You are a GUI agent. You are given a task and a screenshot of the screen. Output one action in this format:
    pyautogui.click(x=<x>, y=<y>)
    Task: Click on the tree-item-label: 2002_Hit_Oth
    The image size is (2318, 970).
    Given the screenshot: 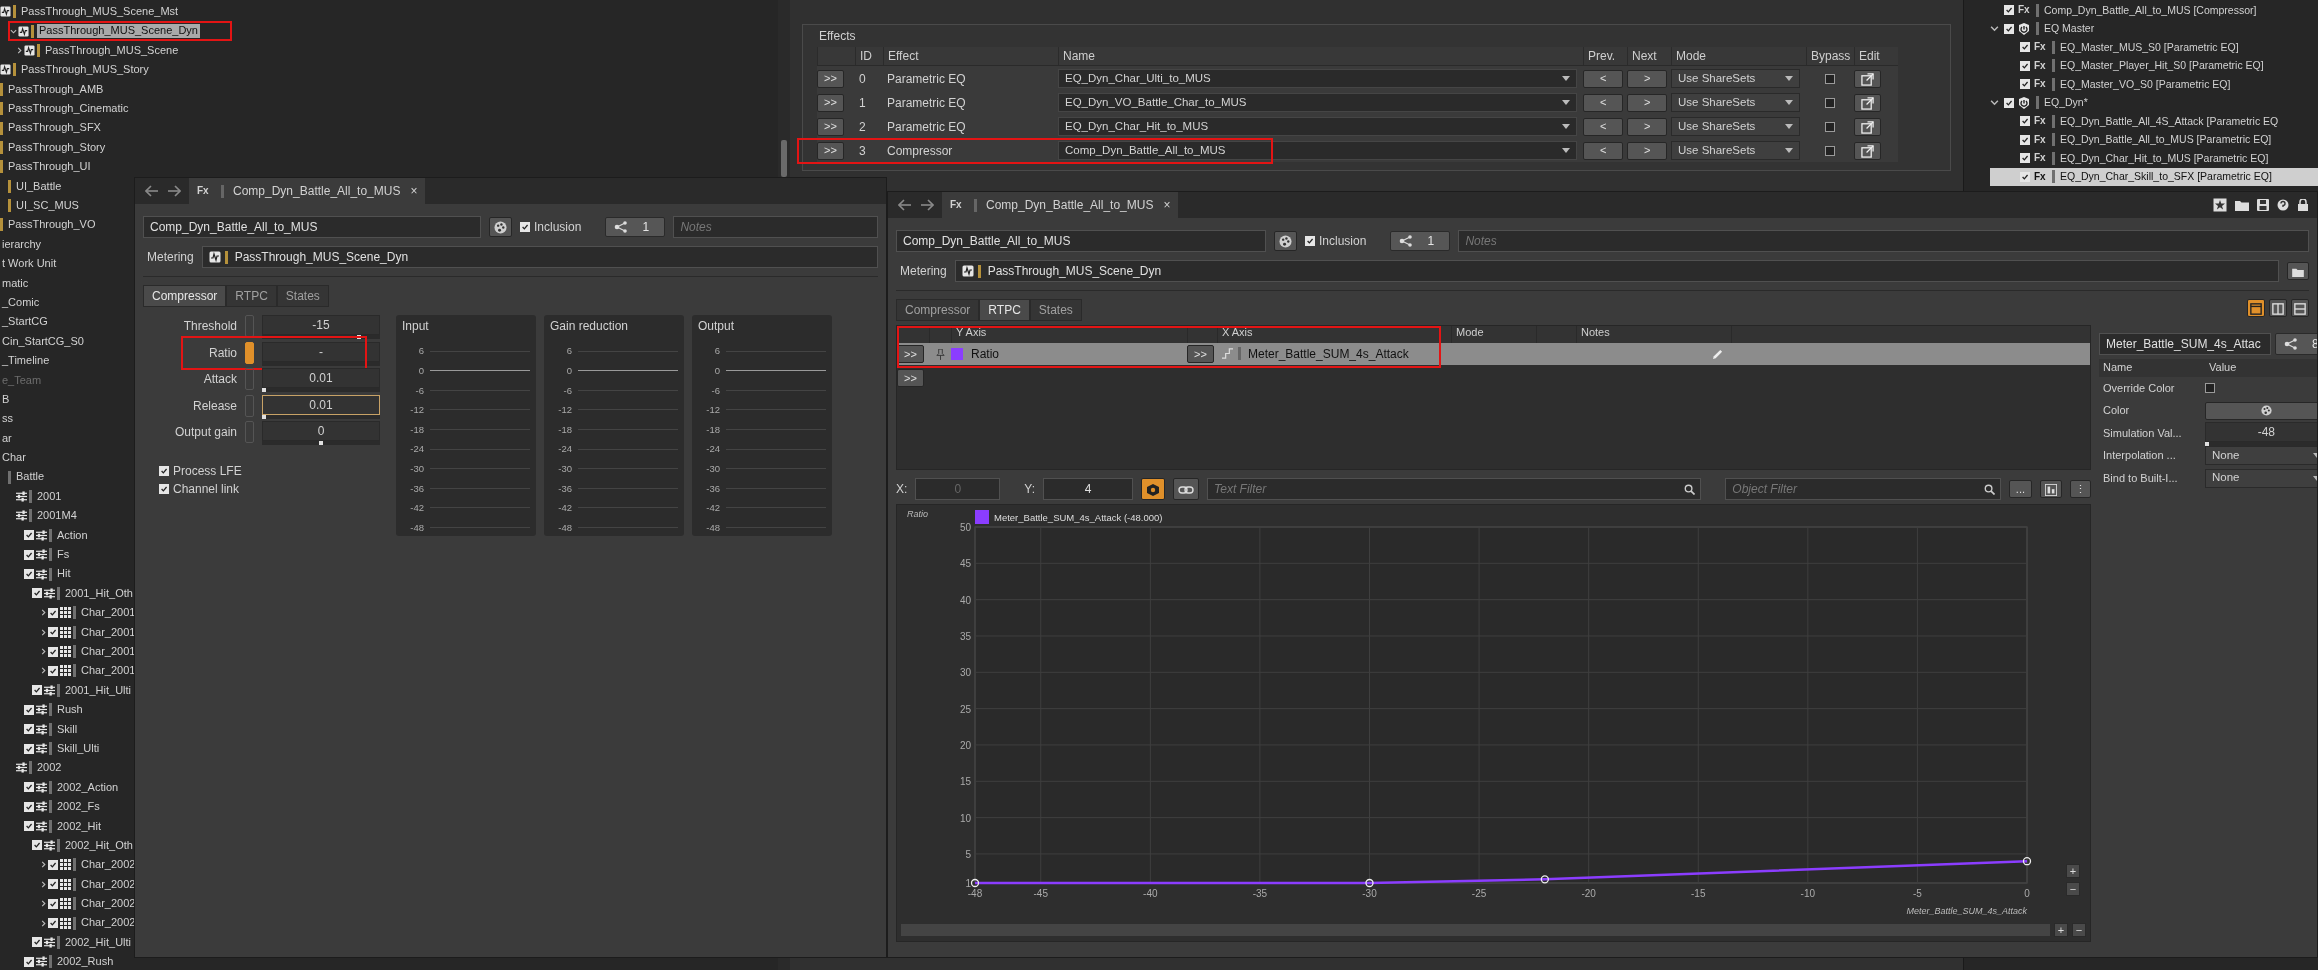 What is the action you would take?
    pyautogui.click(x=99, y=845)
    